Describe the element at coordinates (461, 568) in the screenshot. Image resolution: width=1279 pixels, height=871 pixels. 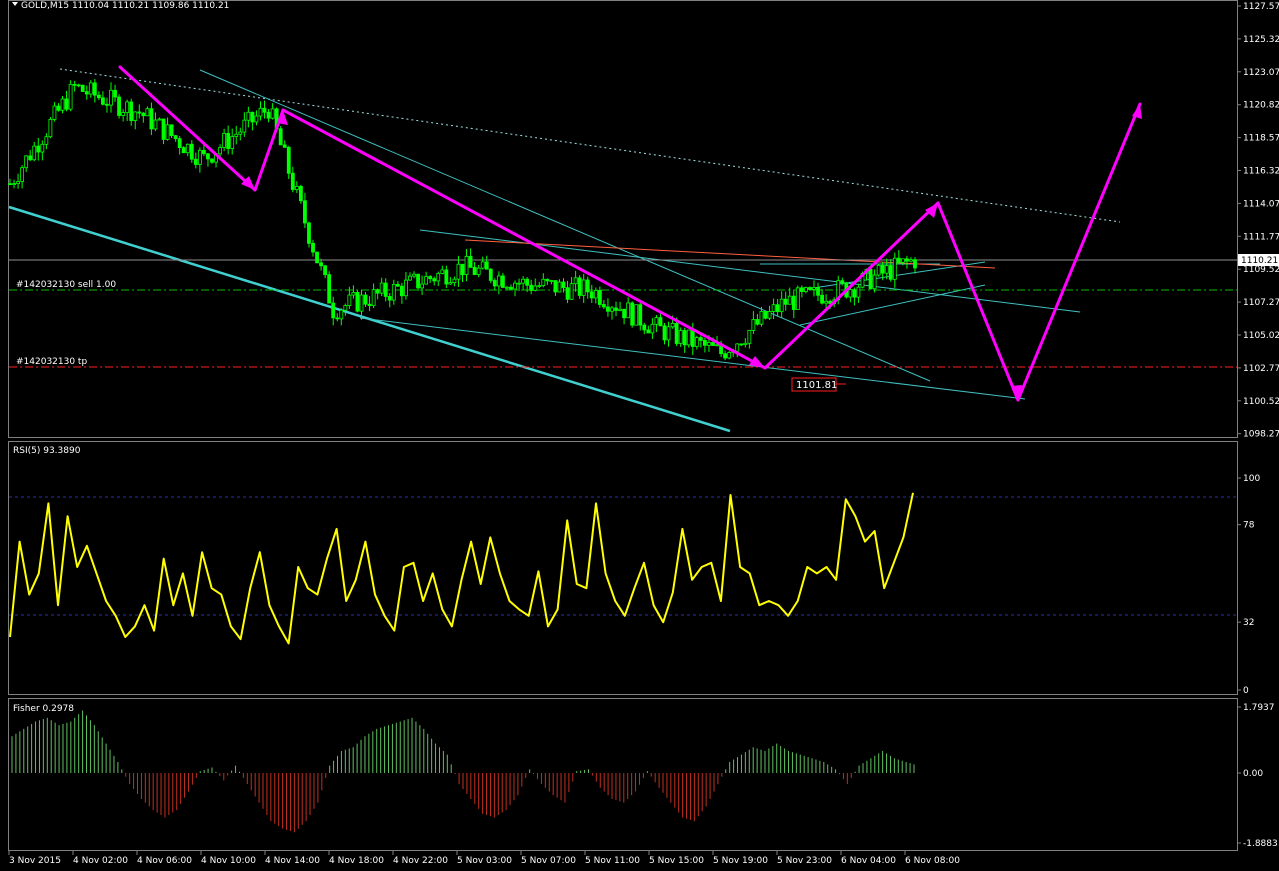
I see `rsi-line` at that location.